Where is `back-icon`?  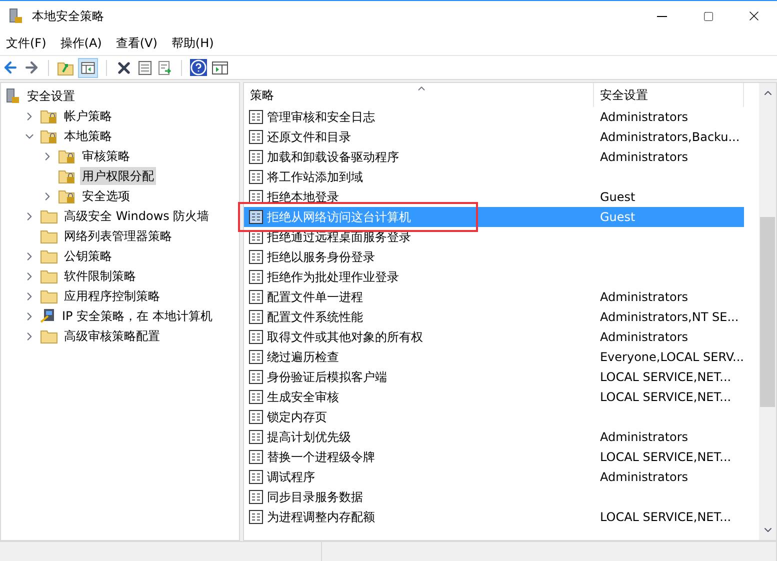 back-icon is located at coordinates (10, 67).